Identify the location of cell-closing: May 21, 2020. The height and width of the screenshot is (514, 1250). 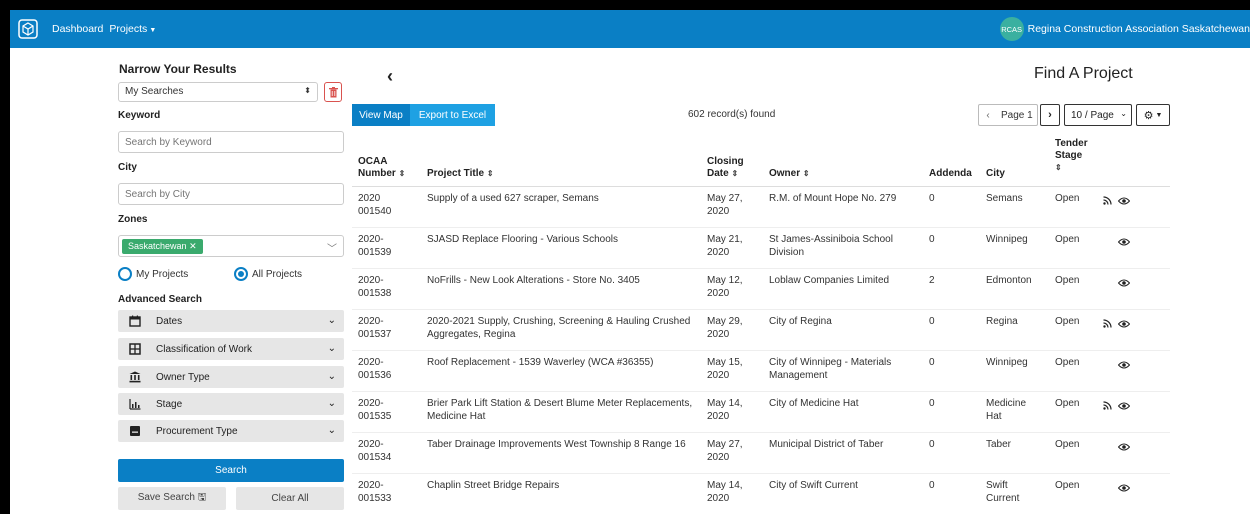
(732, 248).